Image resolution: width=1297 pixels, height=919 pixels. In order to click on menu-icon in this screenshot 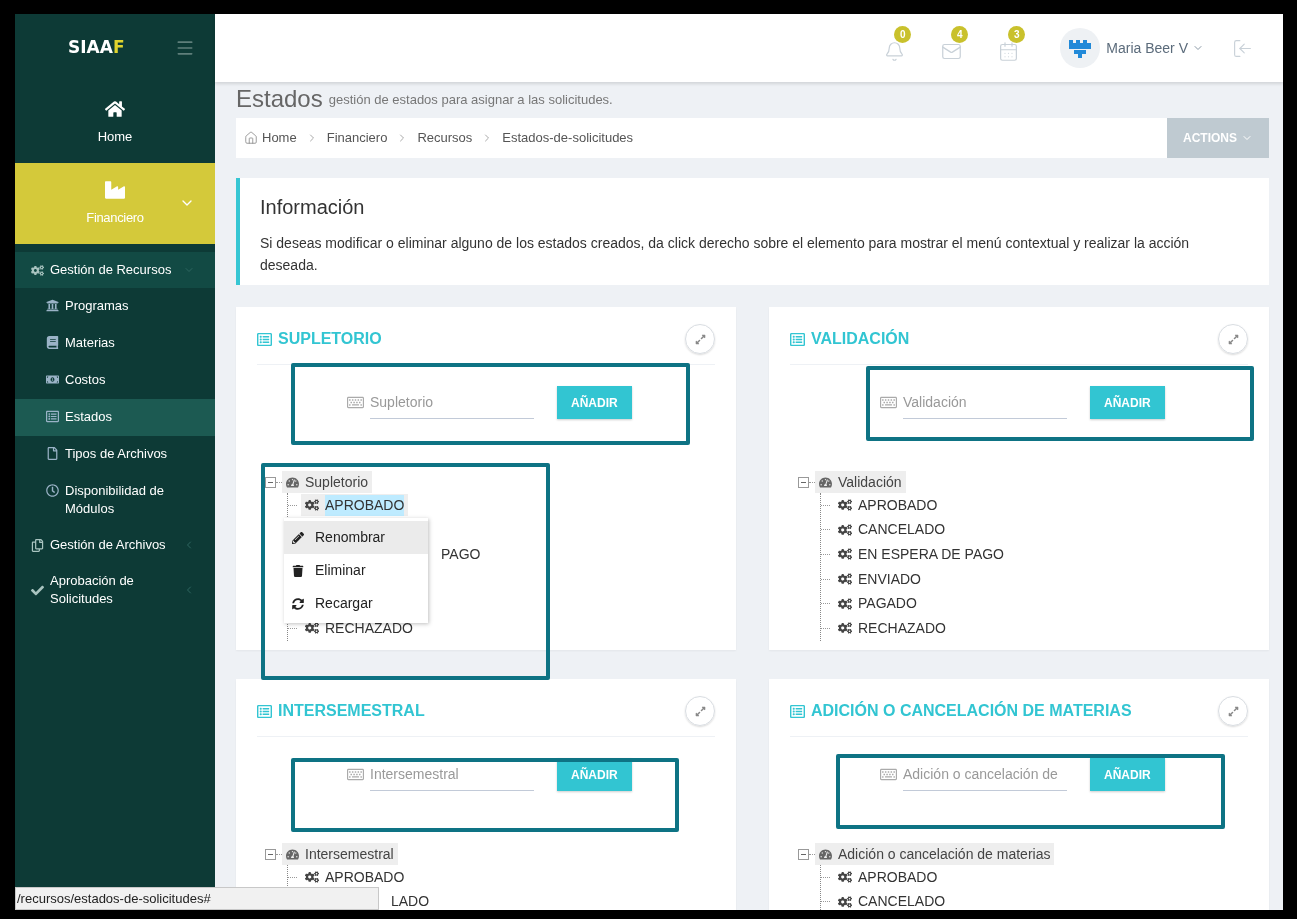, I will do `click(185, 48)`.